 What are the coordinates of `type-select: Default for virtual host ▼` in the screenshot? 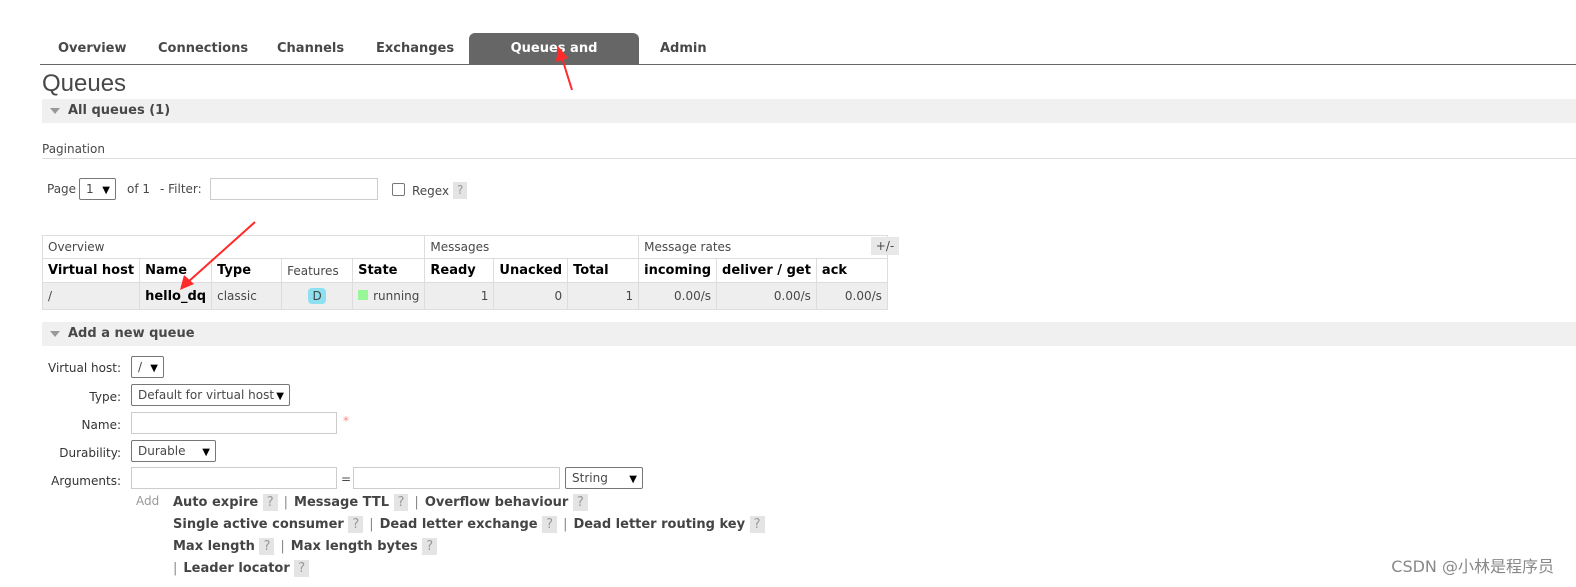 It's located at (210, 395).